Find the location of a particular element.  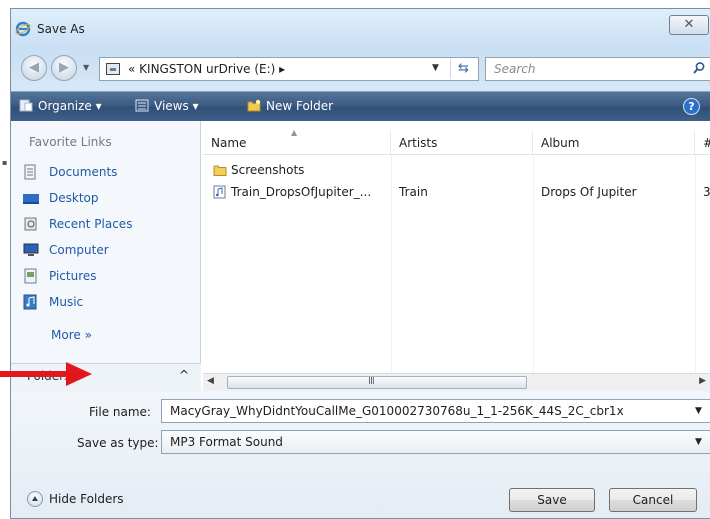

save-as-type-value: MP3 Format Sound is located at coordinates (226, 442).